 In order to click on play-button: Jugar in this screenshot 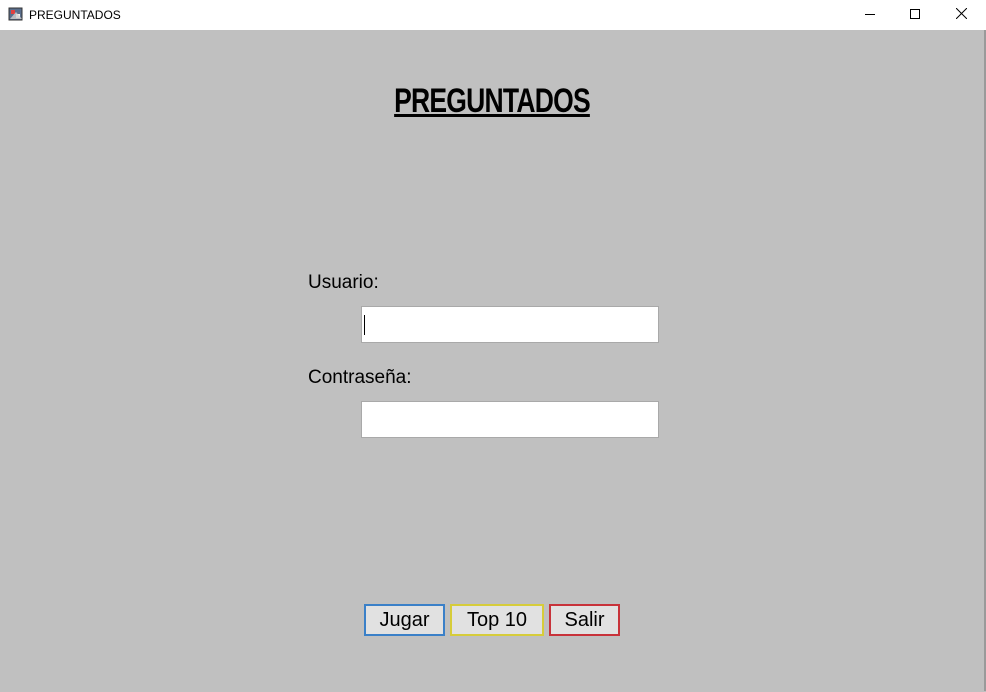, I will do `click(404, 620)`.